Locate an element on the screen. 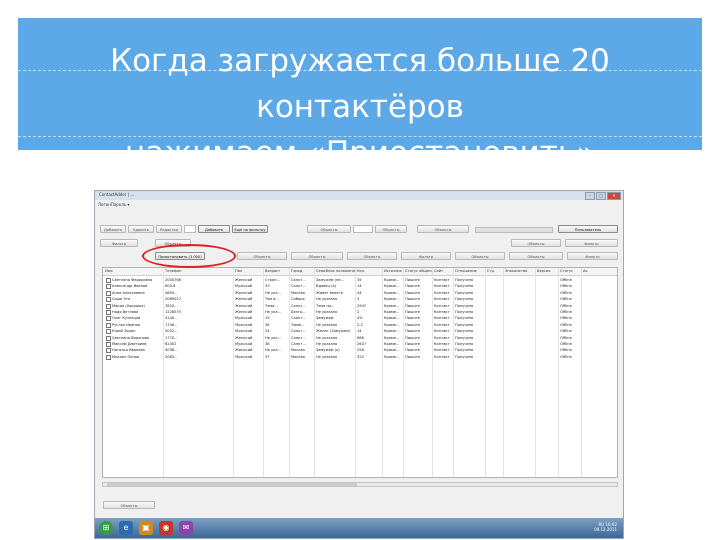  column-header: Телефон is located at coordinates (199, 271).